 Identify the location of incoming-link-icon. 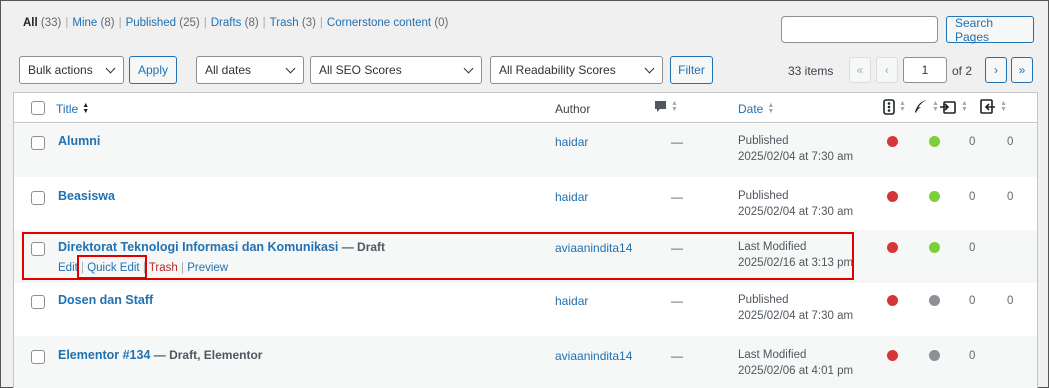
(987, 106).